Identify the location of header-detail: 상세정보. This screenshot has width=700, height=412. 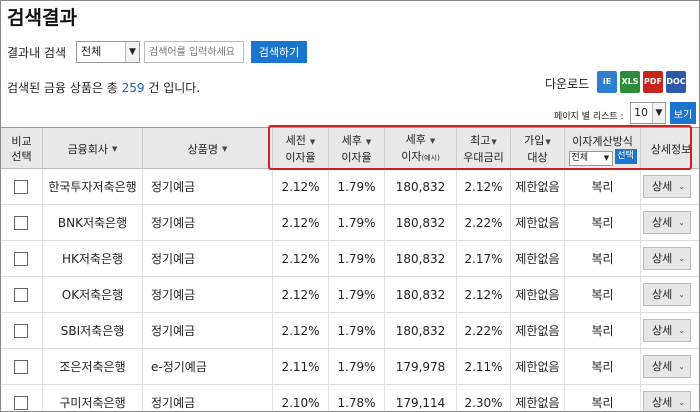
(671, 149).